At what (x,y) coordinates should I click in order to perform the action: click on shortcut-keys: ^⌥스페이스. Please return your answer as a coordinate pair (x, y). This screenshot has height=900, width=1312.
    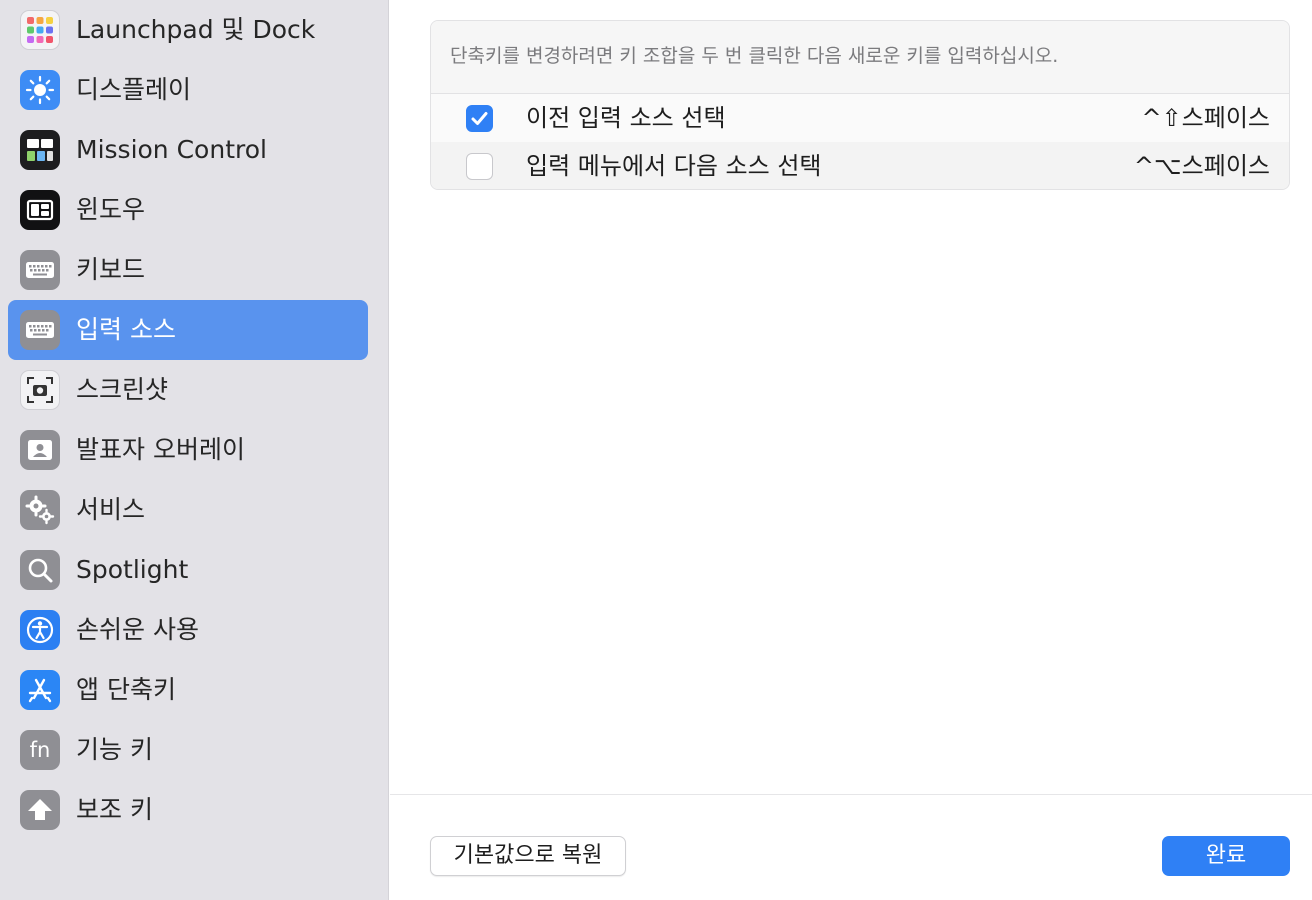
    Looking at the image, I should click on (1202, 165).